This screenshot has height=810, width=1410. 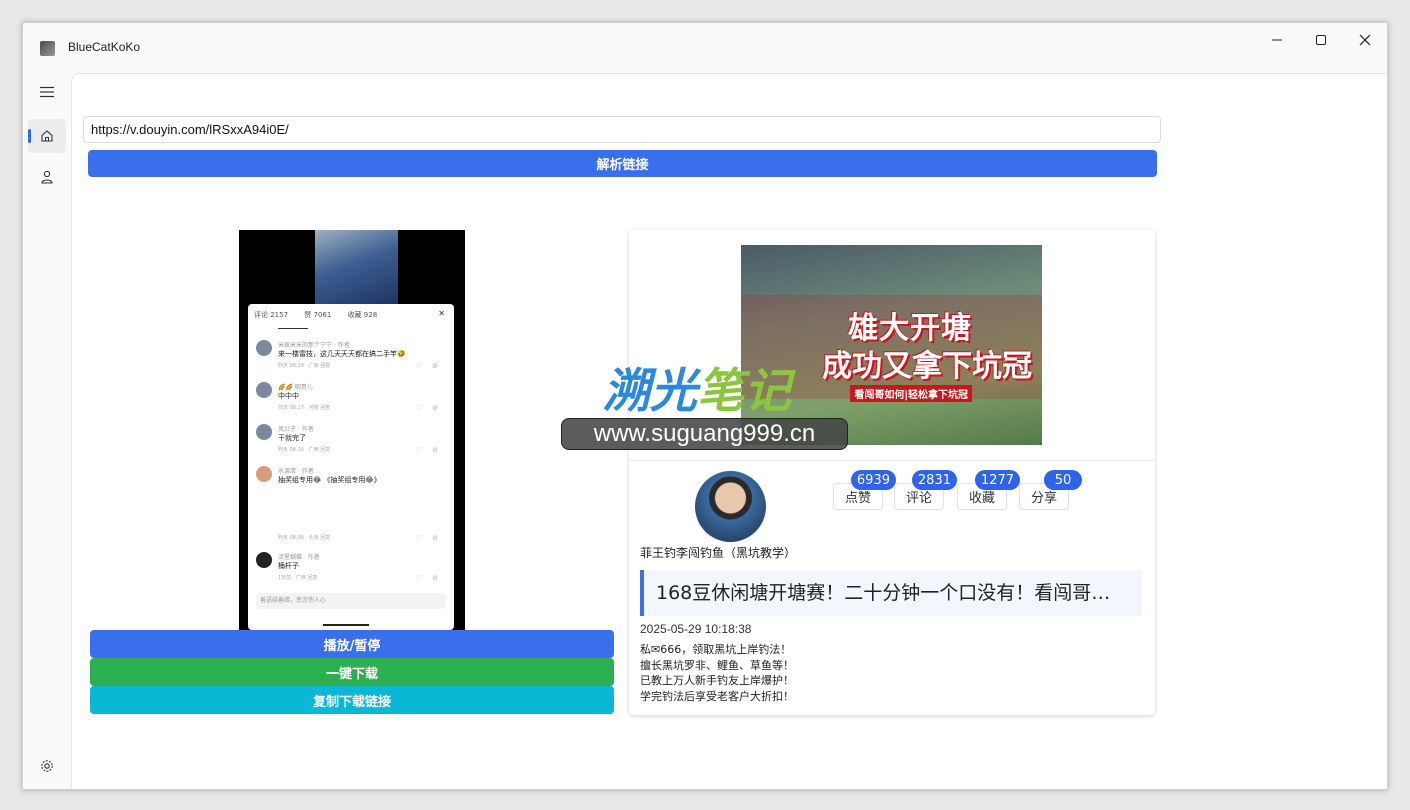 I want to click on watermark-brand-b: 笔记, so click(x=744, y=391).